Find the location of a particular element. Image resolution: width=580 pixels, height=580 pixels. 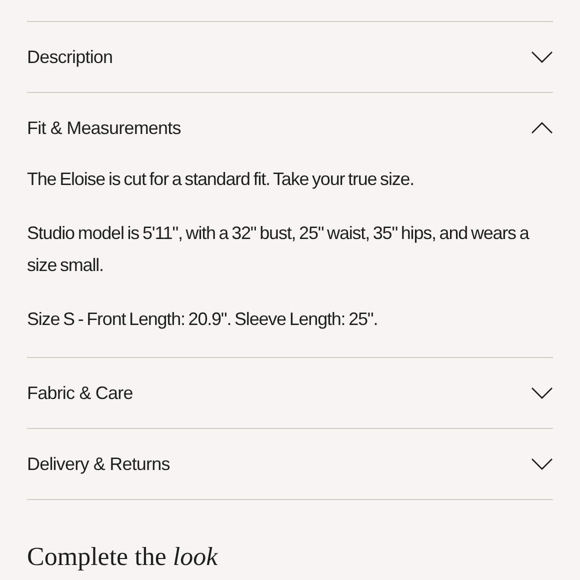

section-title: Description is located at coordinates (70, 57).